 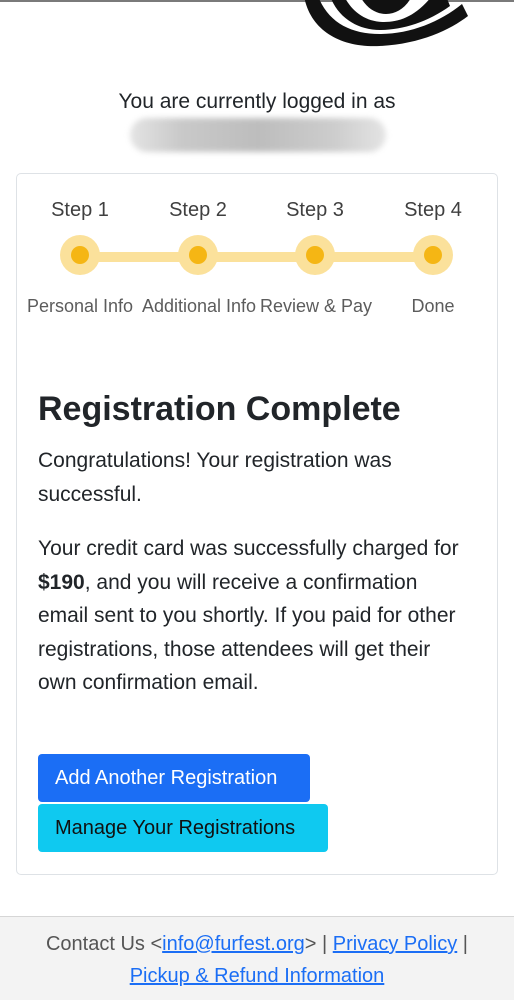 What do you see at coordinates (198, 255) in the screenshot?
I see `step-2-marker` at bounding box center [198, 255].